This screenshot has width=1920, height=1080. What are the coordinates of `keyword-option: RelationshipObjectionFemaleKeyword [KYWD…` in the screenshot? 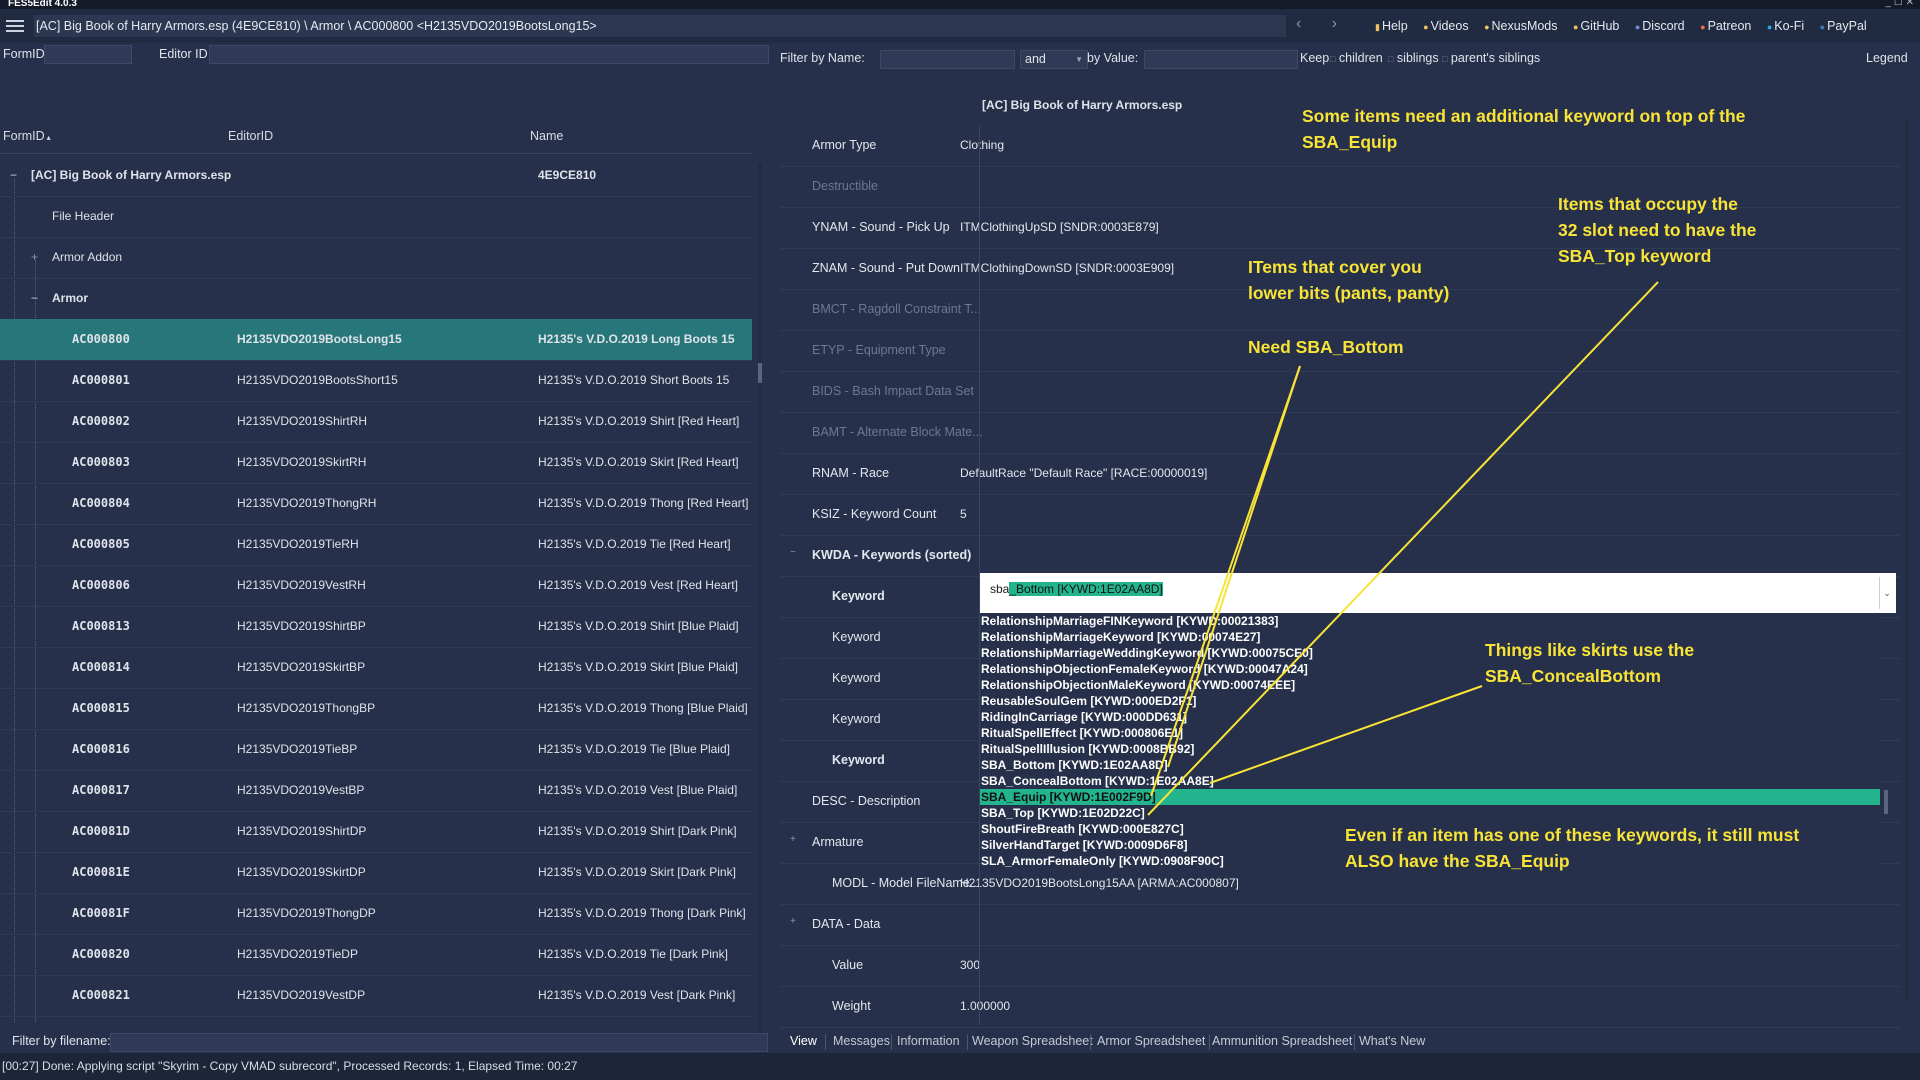 It's located at (1430, 669).